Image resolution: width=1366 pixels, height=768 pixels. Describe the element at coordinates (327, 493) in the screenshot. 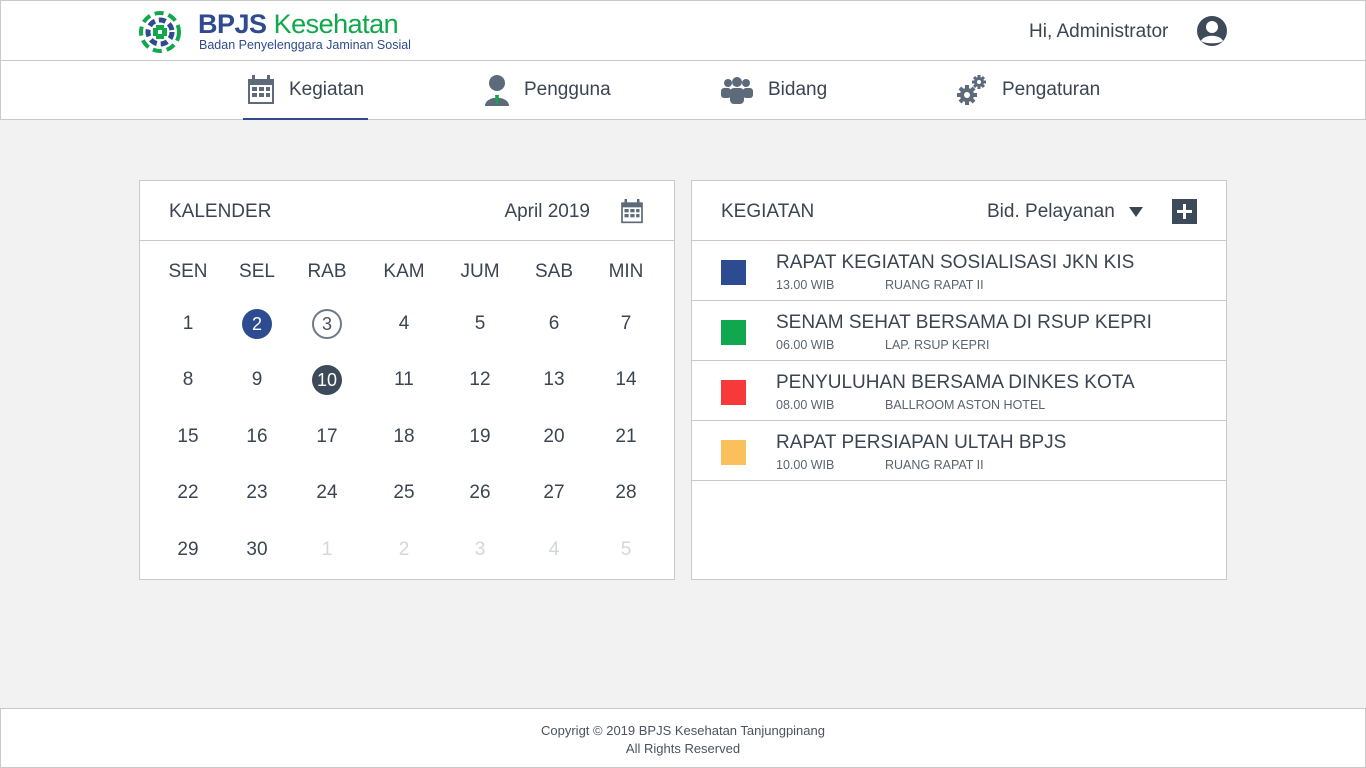

I see `calendar-day: 24` at that location.